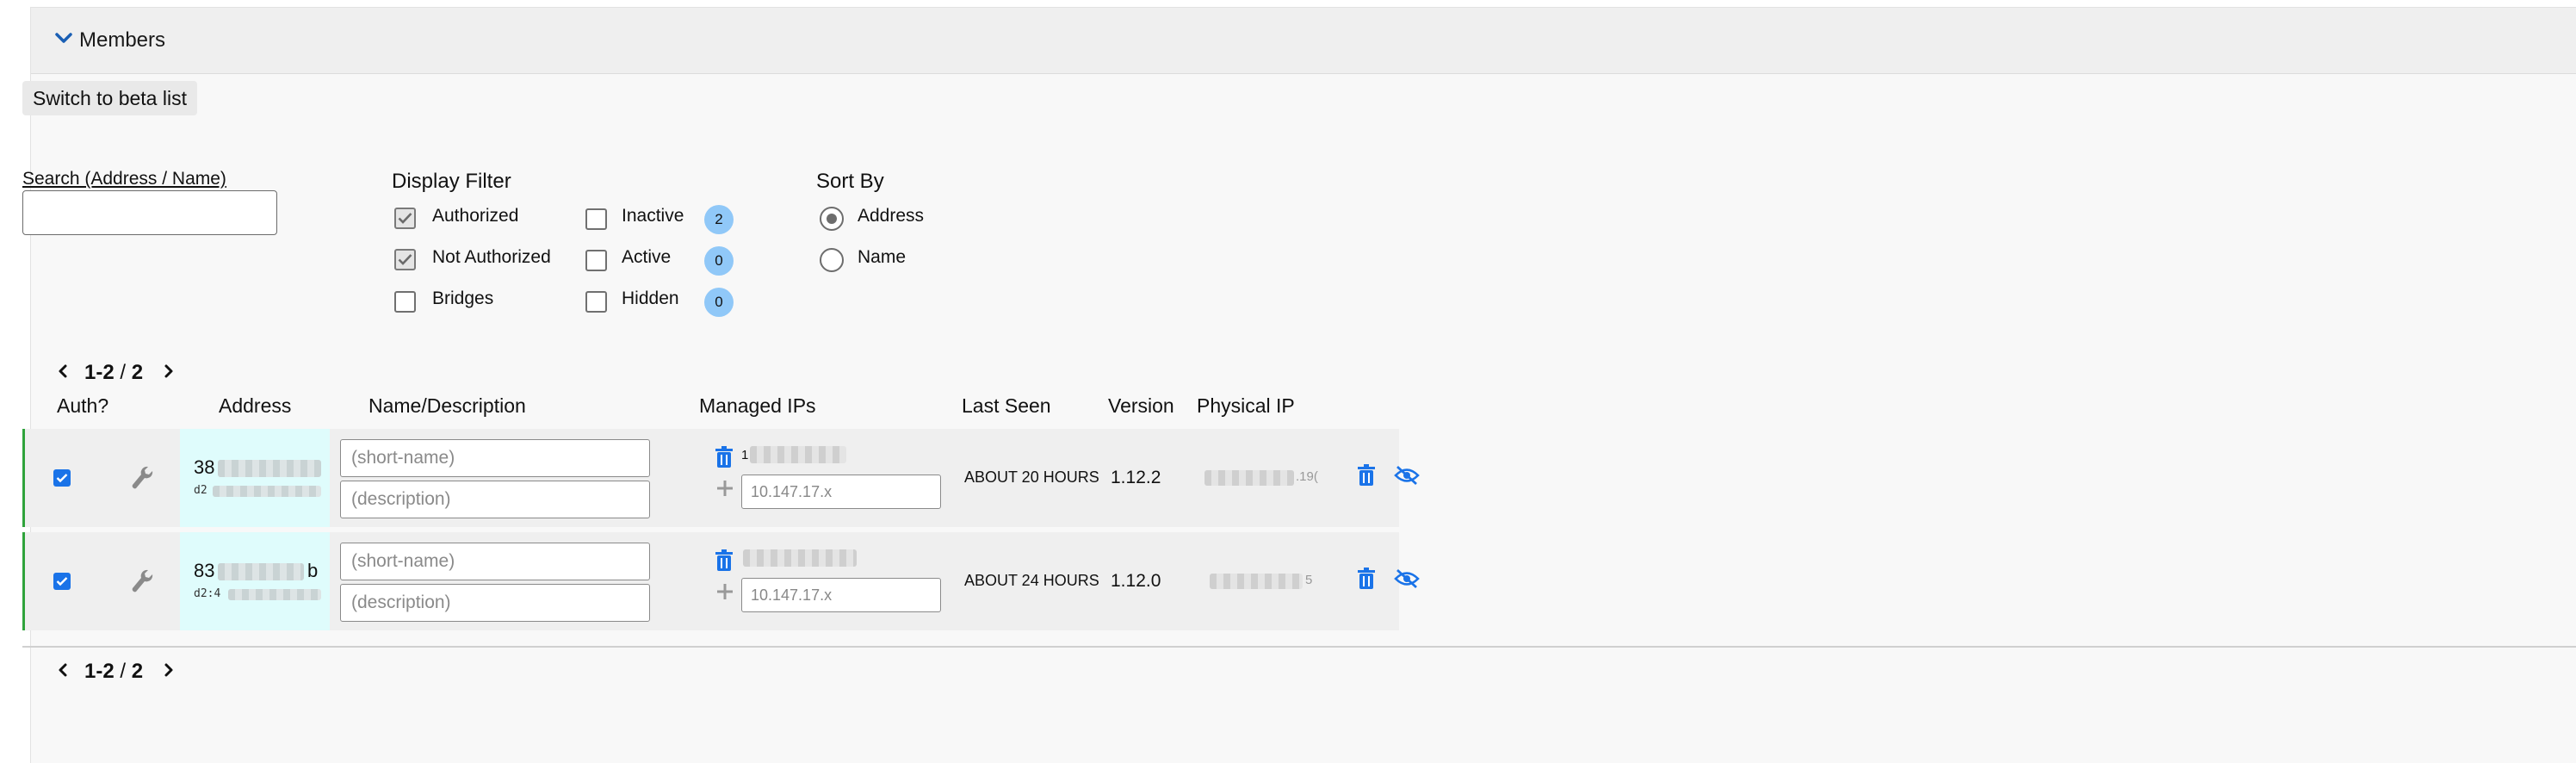 Image resolution: width=2576 pixels, height=763 pixels. Describe the element at coordinates (647, 257) in the screenshot. I see `active-label: Active` at that location.